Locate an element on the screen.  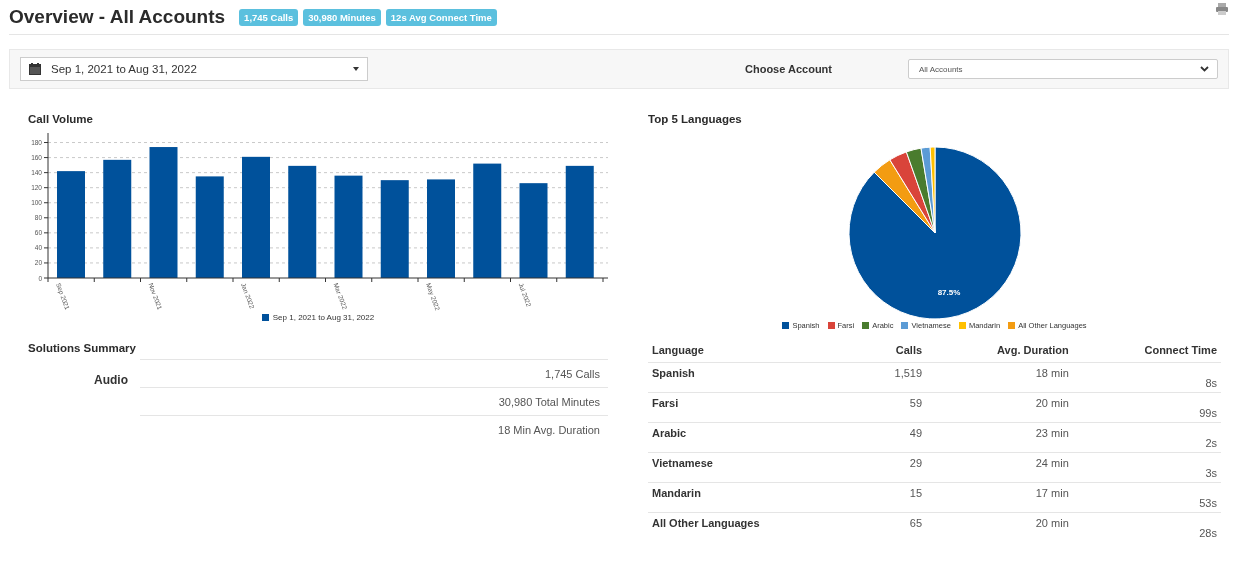
table-cell: 18 min is located at coordinates (999, 377).